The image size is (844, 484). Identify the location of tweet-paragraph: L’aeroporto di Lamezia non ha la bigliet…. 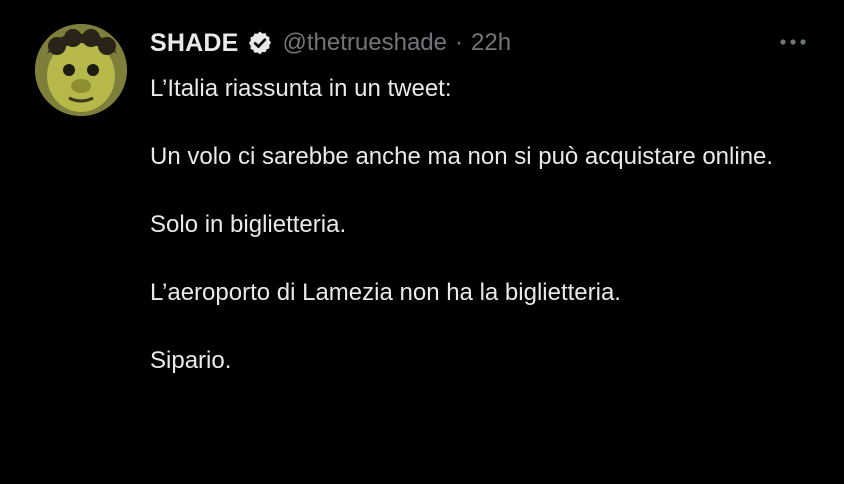
(385, 292).